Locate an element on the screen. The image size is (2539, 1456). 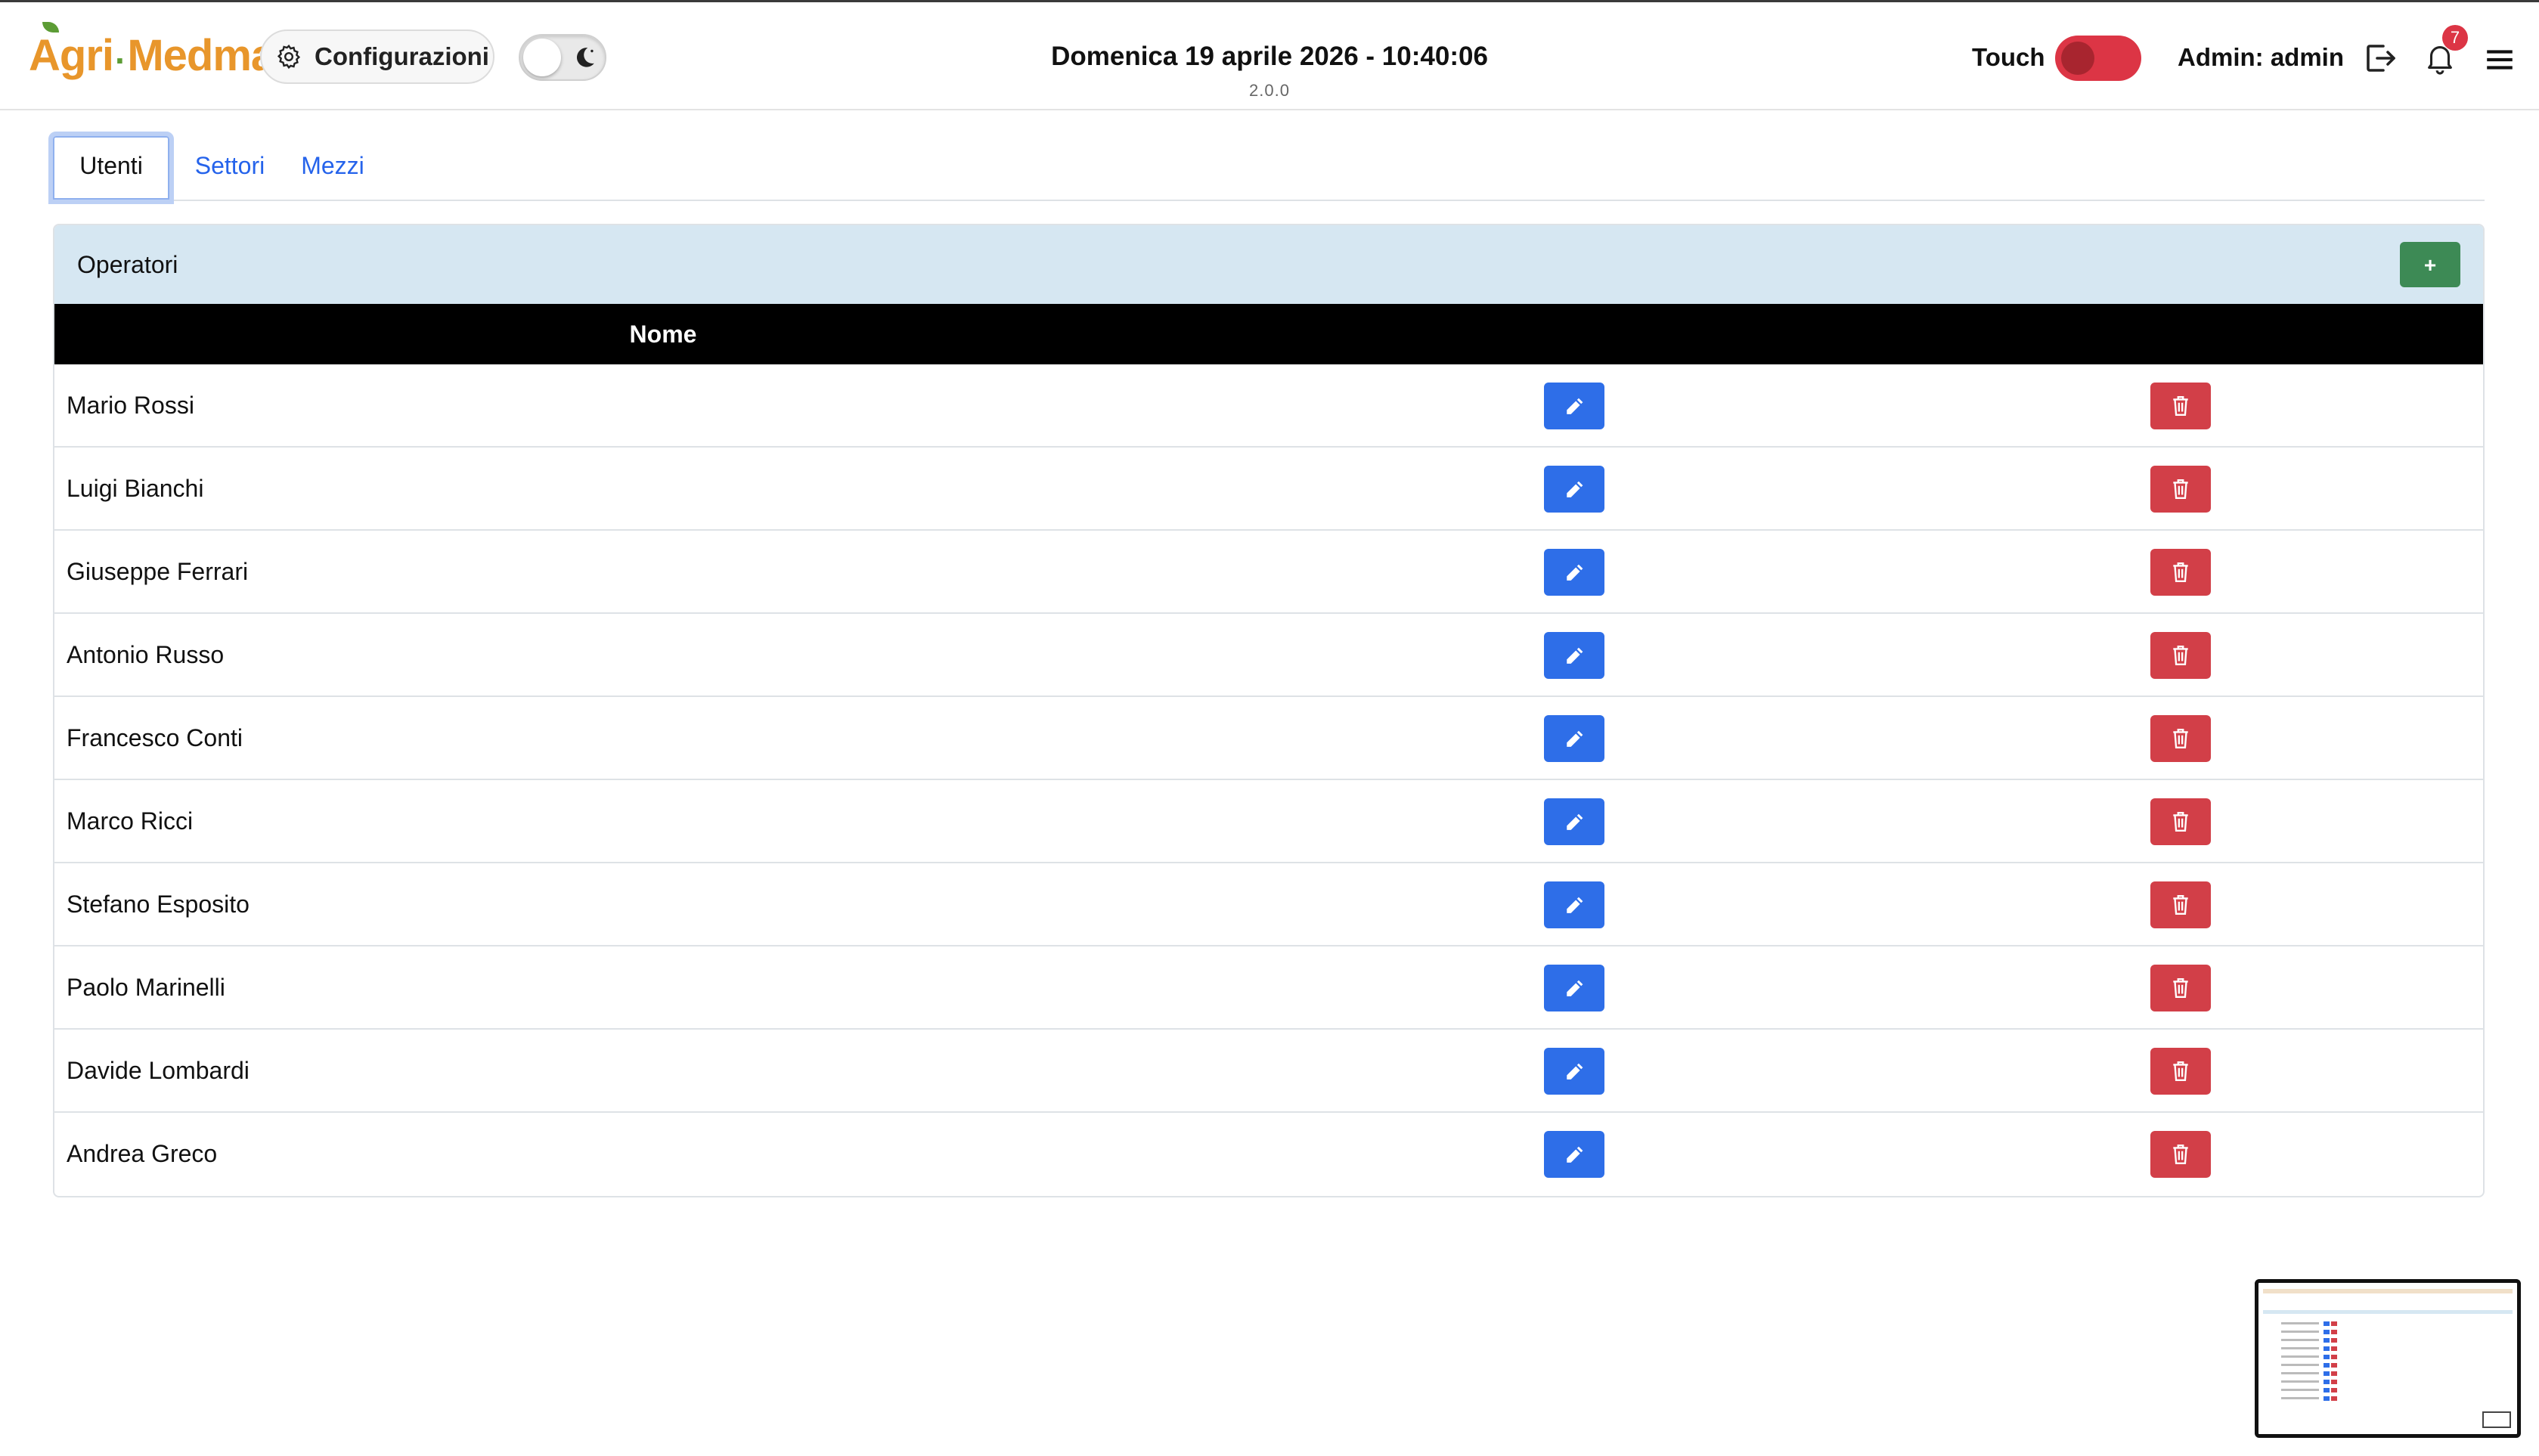
current-datetime: Domenica 19 aprile 2026 - 10:40:06 is located at coordinates (1269, 56).